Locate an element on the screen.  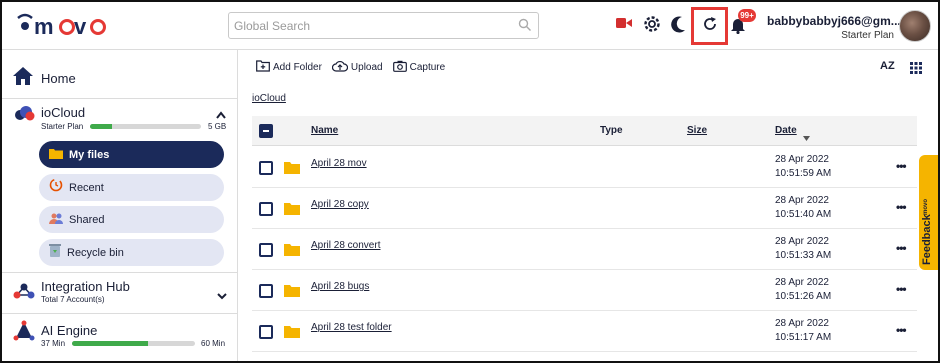
search-icon is located at coordinates (525, 27).